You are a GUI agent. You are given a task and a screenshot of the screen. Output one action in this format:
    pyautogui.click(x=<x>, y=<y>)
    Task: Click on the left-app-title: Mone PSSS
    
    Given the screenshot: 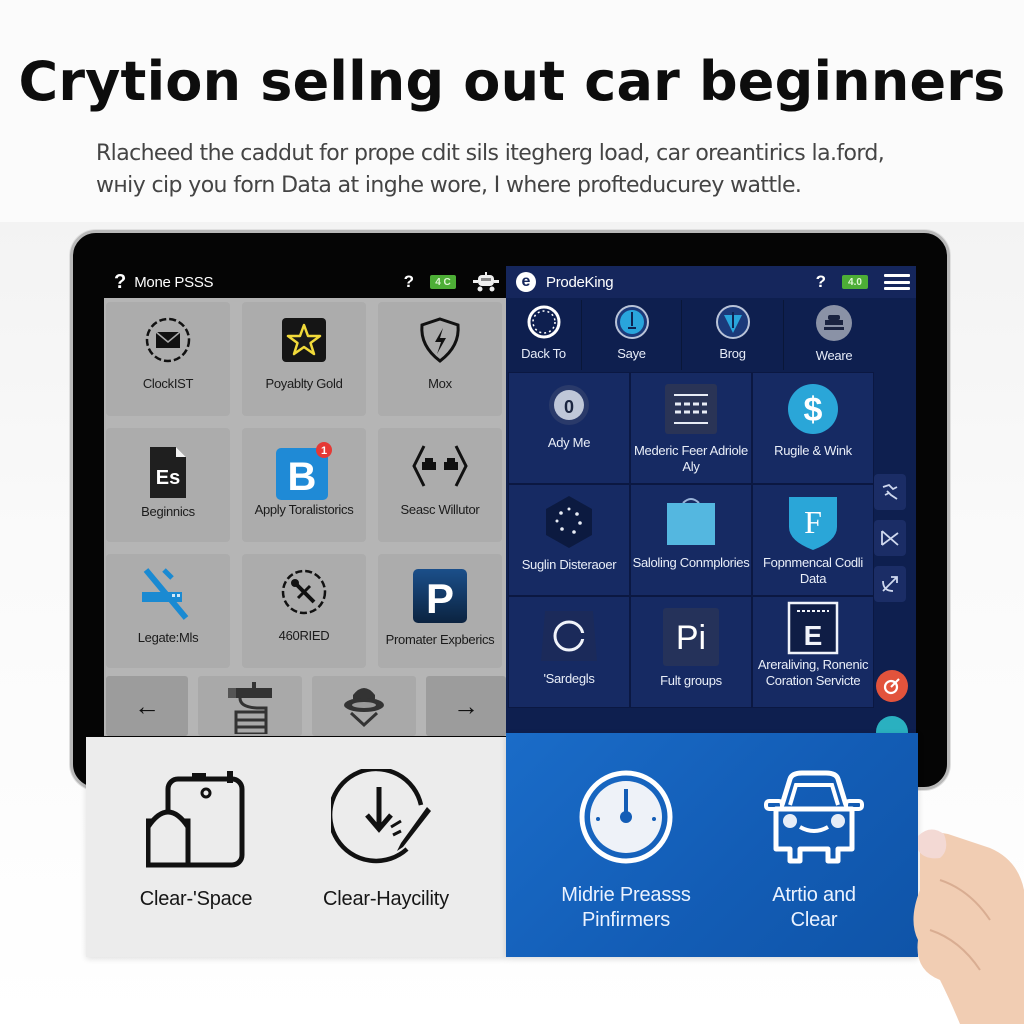 What is the action you would take?
    pyautogui.click(x=174, y=282)
    